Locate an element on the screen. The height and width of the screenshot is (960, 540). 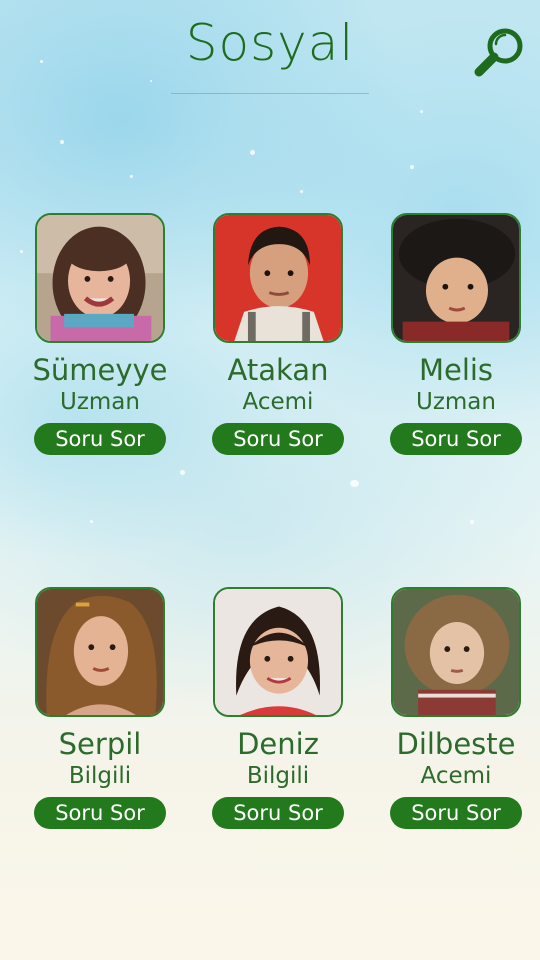
user-card: Serpil Bilgili Soru Sor is located at coordinates (100, 708).